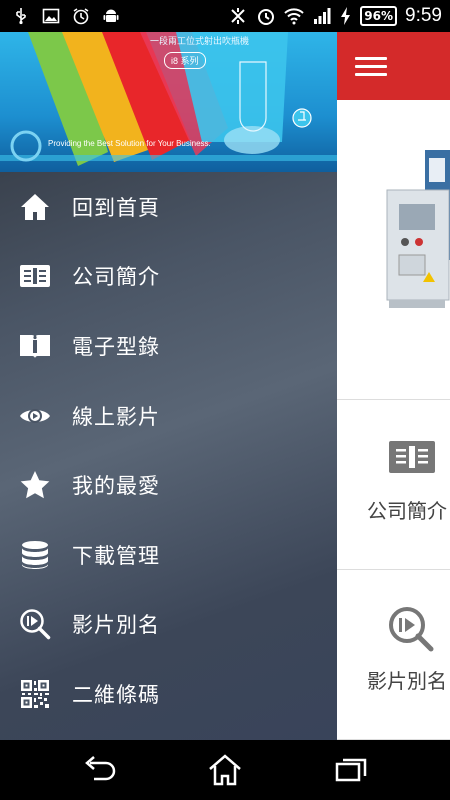  What do you see at coordinates (116, 277) in the screenshot?
I see `menu-item-label: 公司簡介` at bounding box center [116, 277].